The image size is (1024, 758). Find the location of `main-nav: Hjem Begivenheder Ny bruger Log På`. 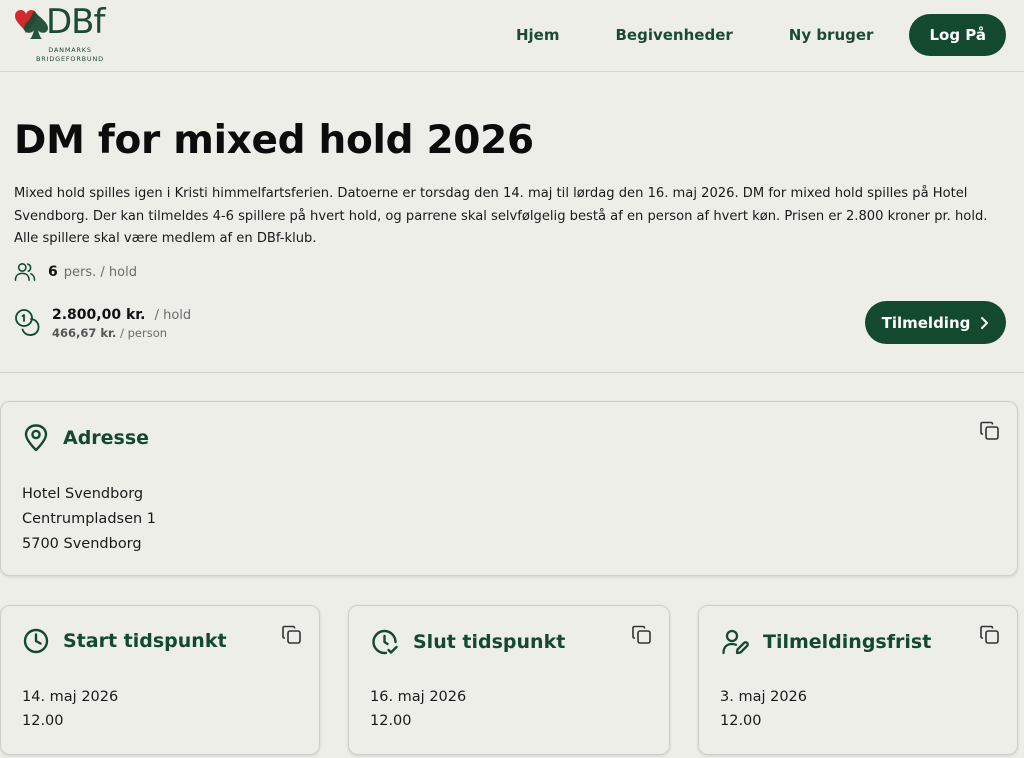

main-nav: Hjem Begivenheder Ny bruger Log På is located at coordinates (761, 35).